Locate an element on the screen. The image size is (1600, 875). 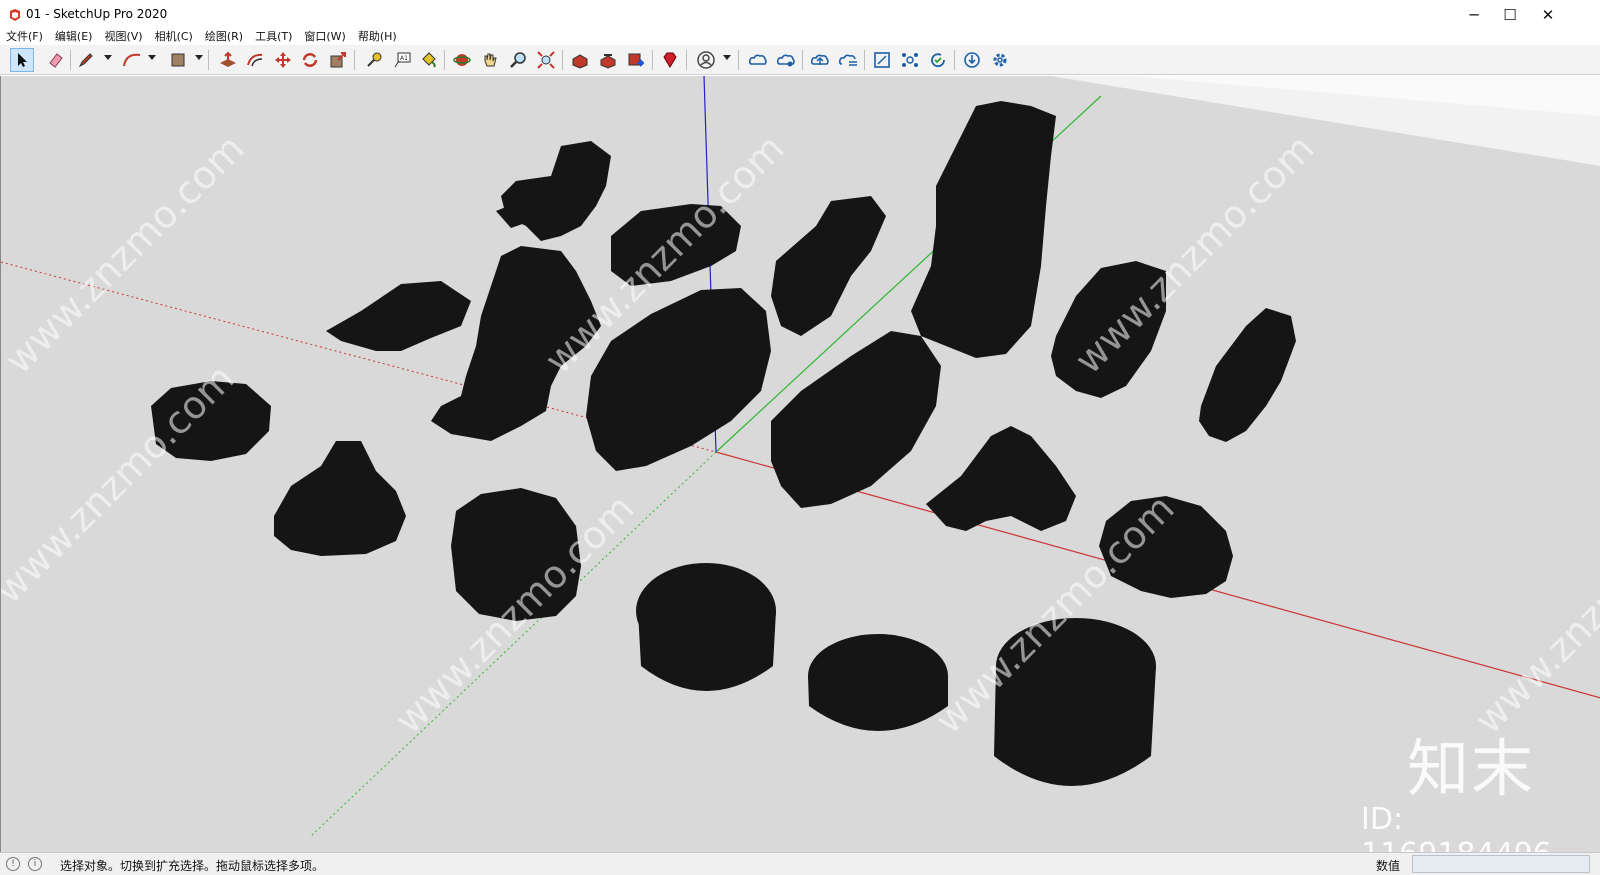
push-pull-tool-button is located at coordinates (228, 60).